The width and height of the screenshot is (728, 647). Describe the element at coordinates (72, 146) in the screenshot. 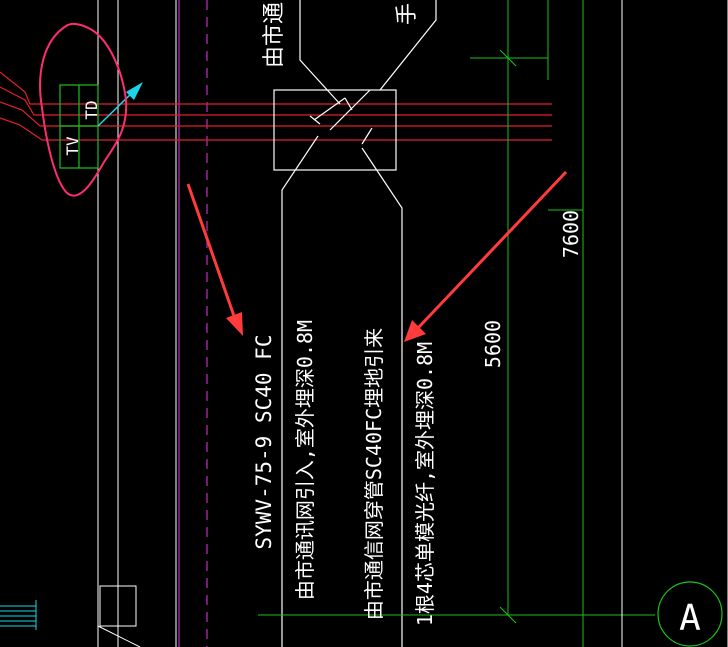

I see `tv-label: TV` at that location.